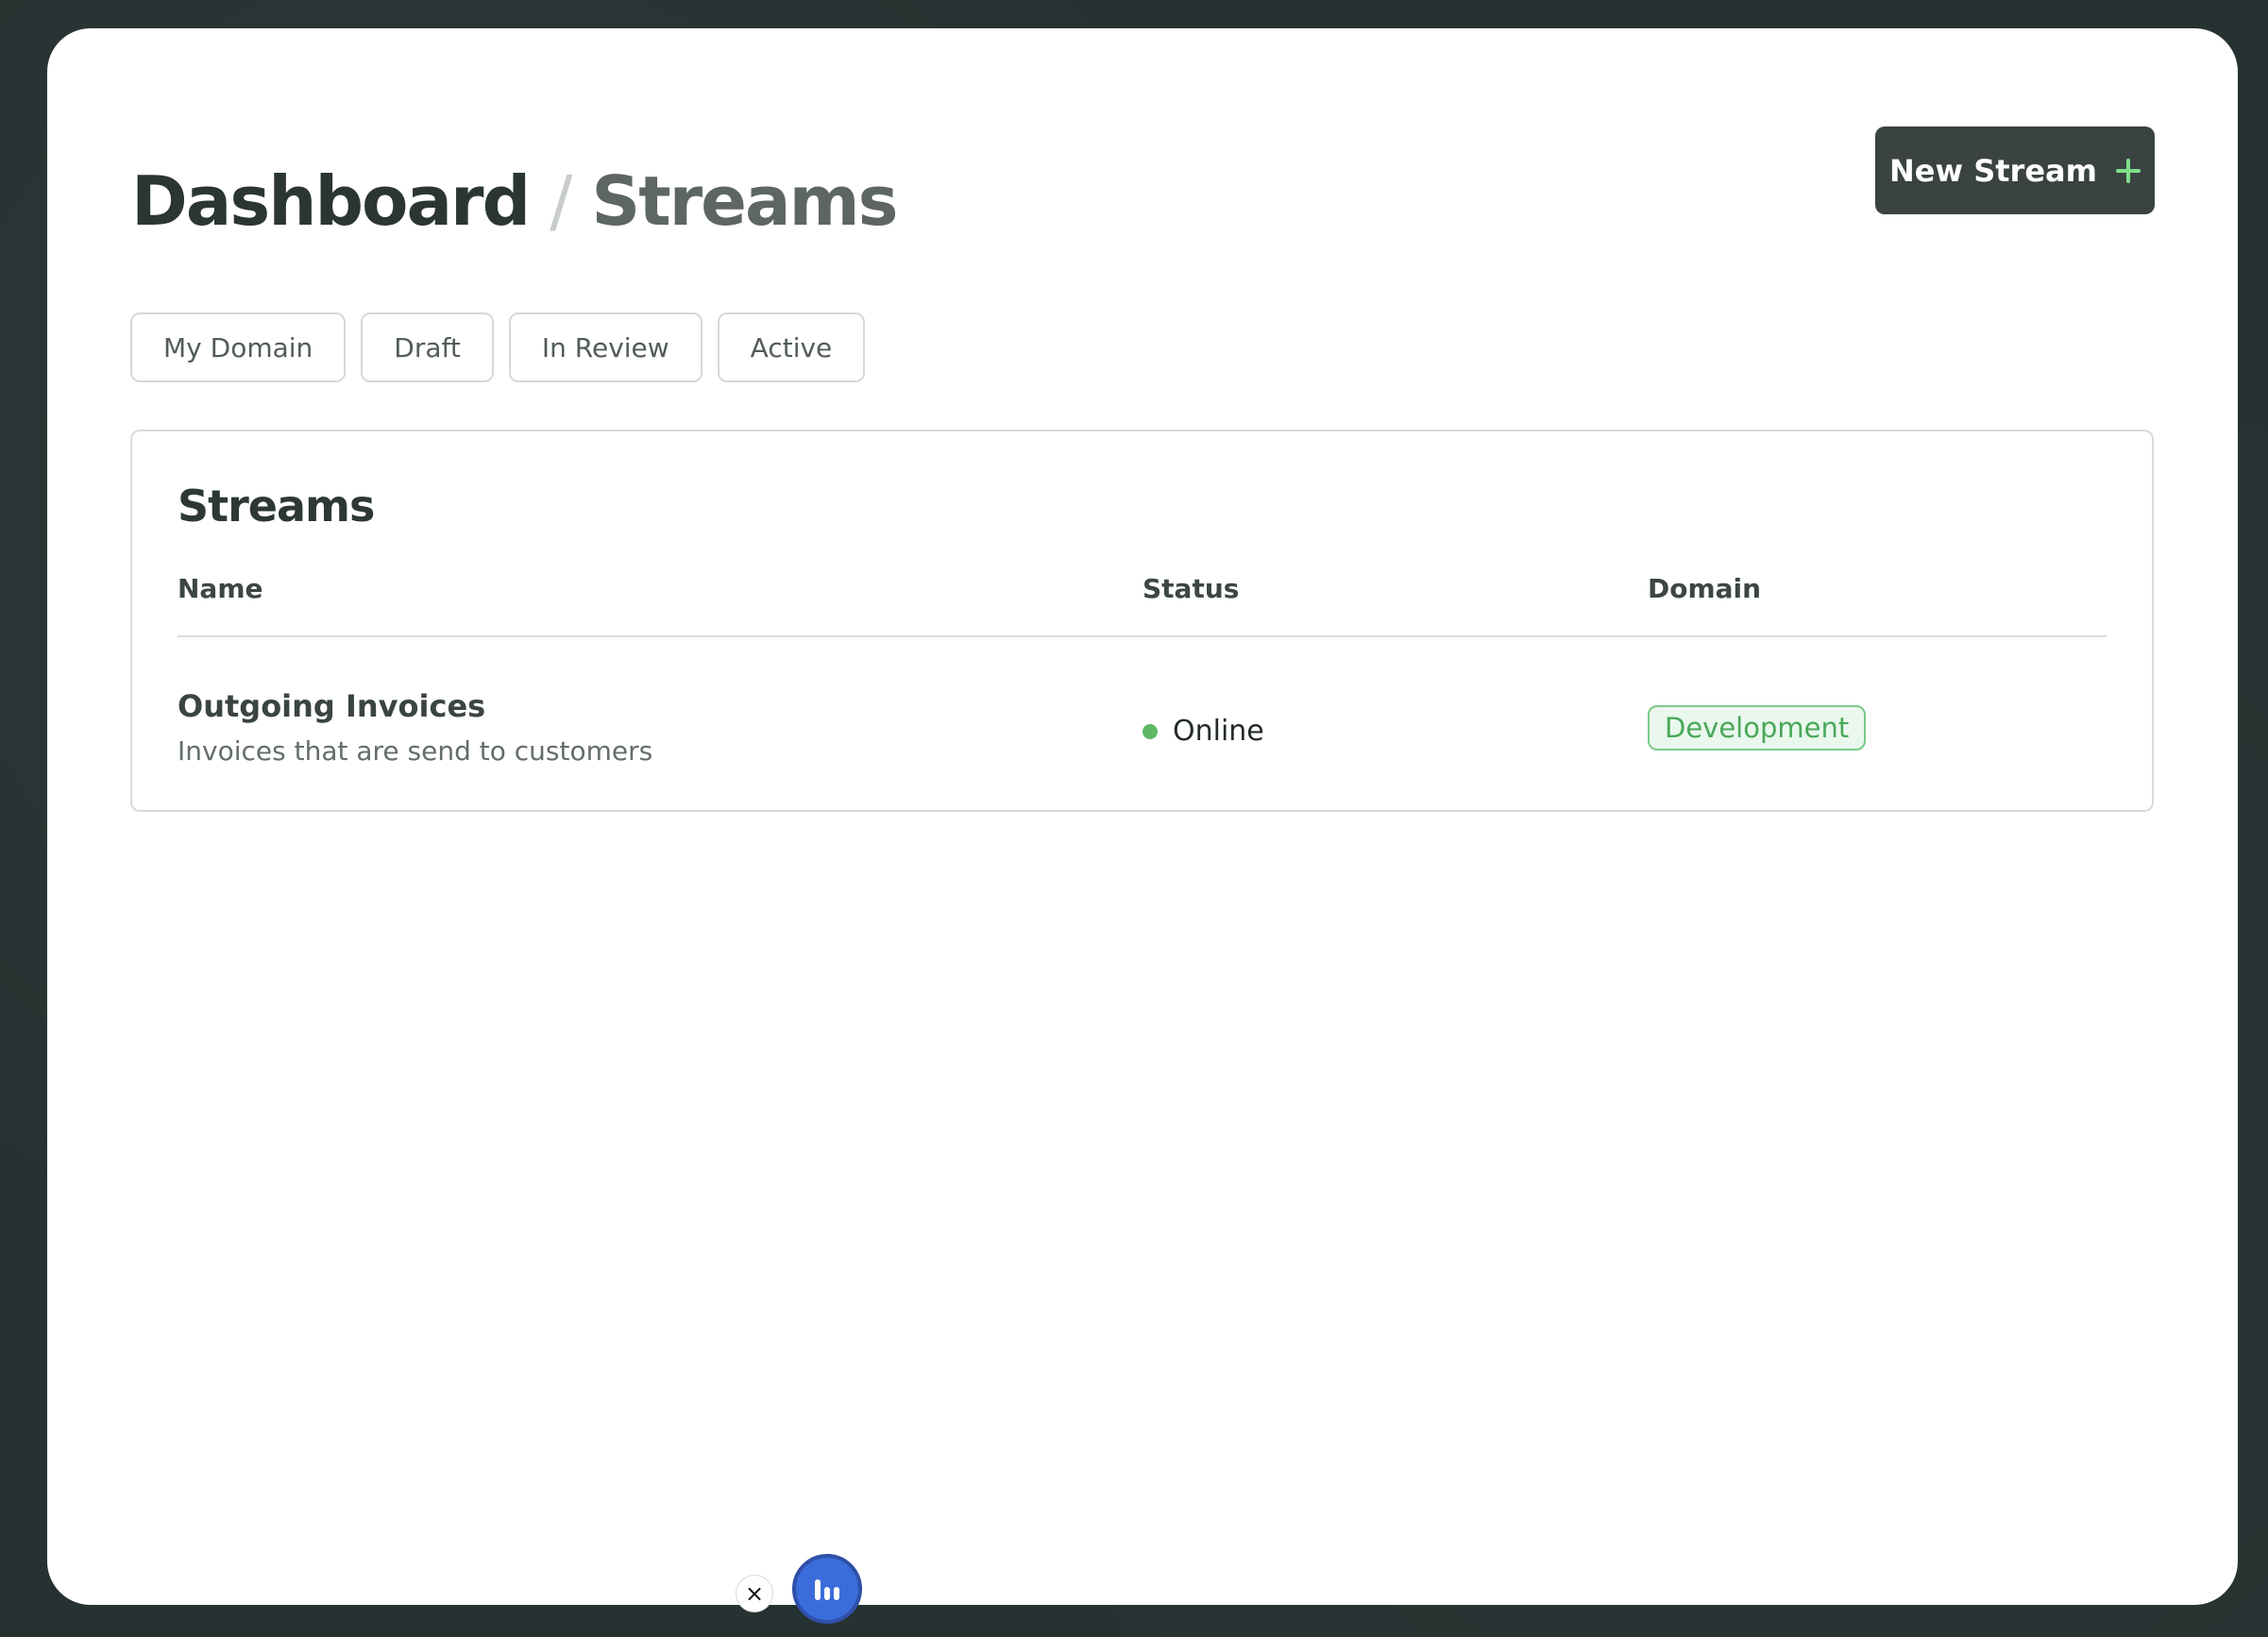  What do you see at coordinates (238, 347) in the screenshot?
I see `filter-my-domain: My Domain` at bounding box center [238, 347].